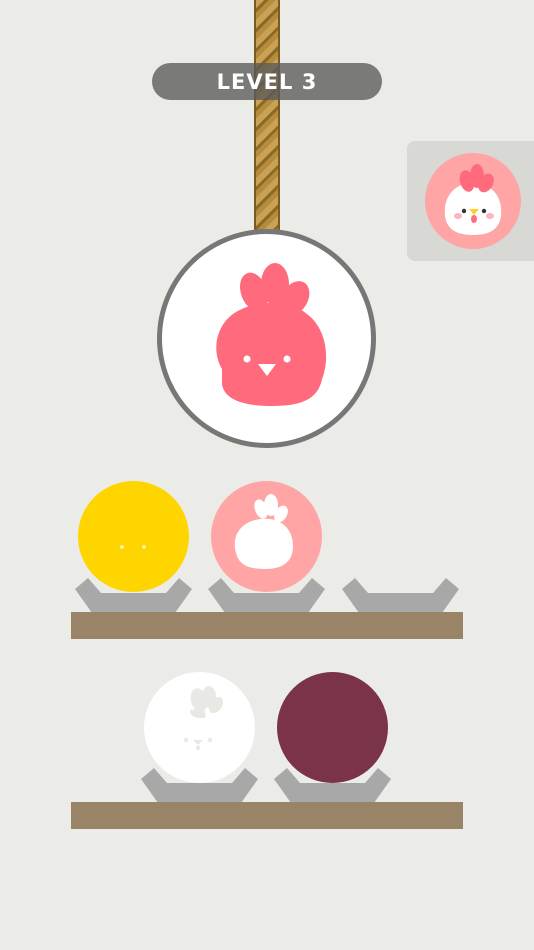 Image resolution: width=534 pixels, height=950 pixels. Describe the element at coordinates (199, 727) in the screenshot. I see `white-ball` at that location.